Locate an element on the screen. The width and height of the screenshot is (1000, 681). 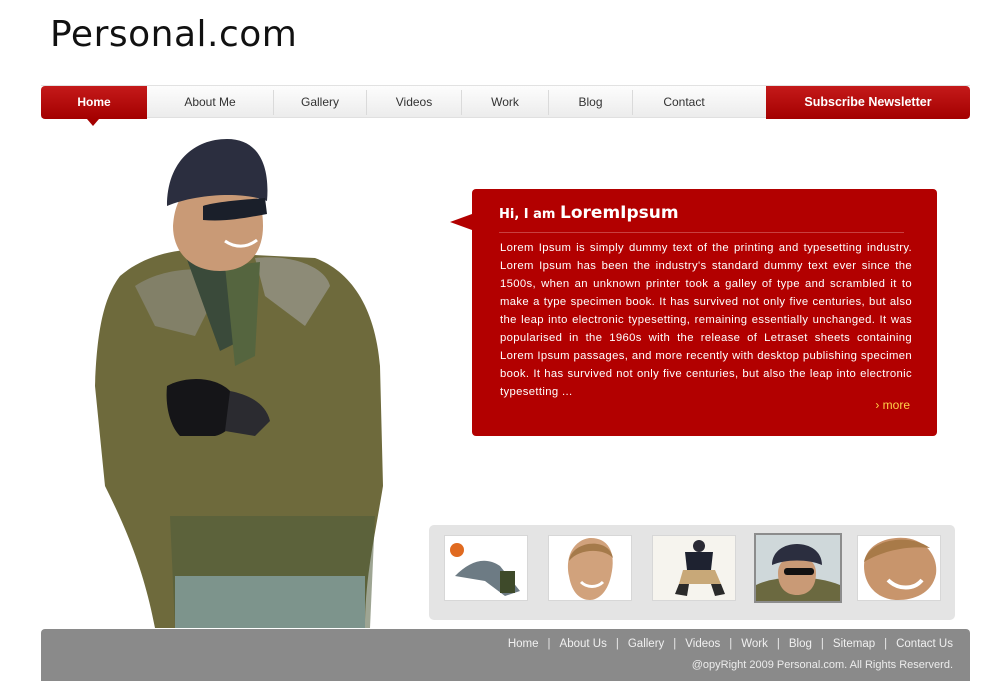
footer-link-home: Home is located at coordinates (523, 644).